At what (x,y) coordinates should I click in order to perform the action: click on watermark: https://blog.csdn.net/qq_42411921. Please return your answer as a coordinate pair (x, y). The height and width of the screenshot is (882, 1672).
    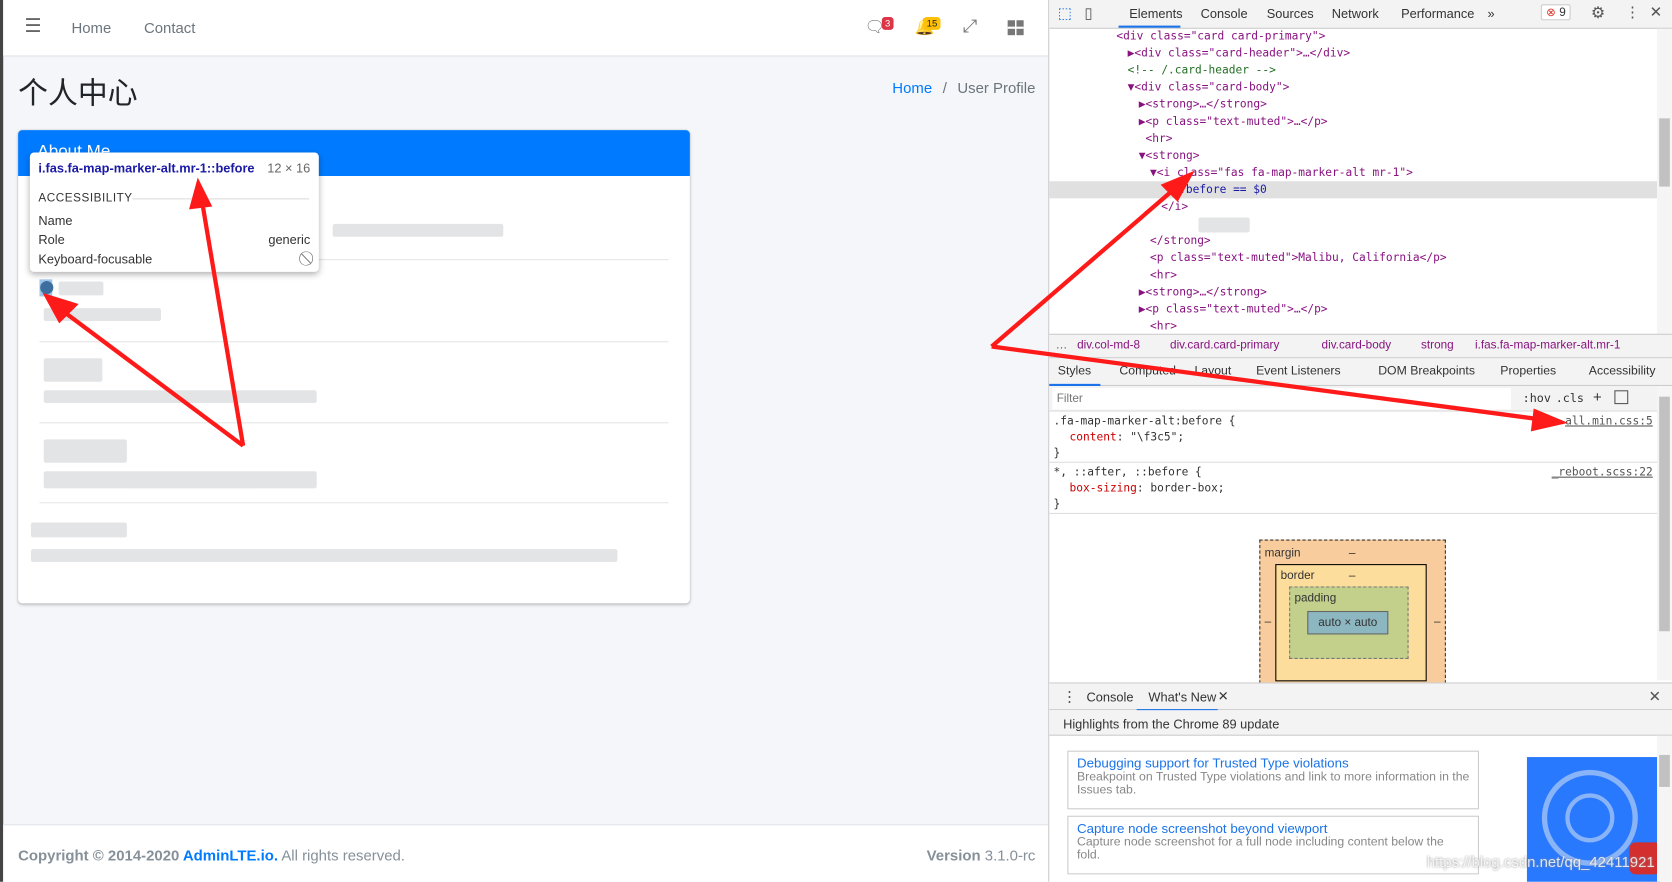
    Looking at the image, I should click on (1540, 862).